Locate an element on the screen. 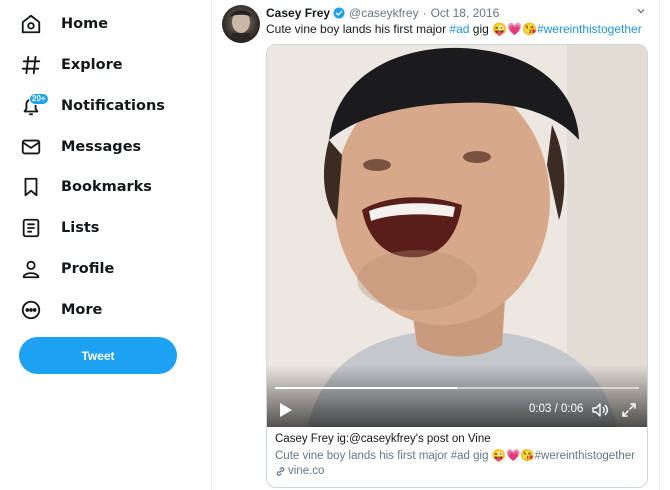 The height and width of the screenshot is (490, 670). envelope-icon is located at coordinates (36, 147).